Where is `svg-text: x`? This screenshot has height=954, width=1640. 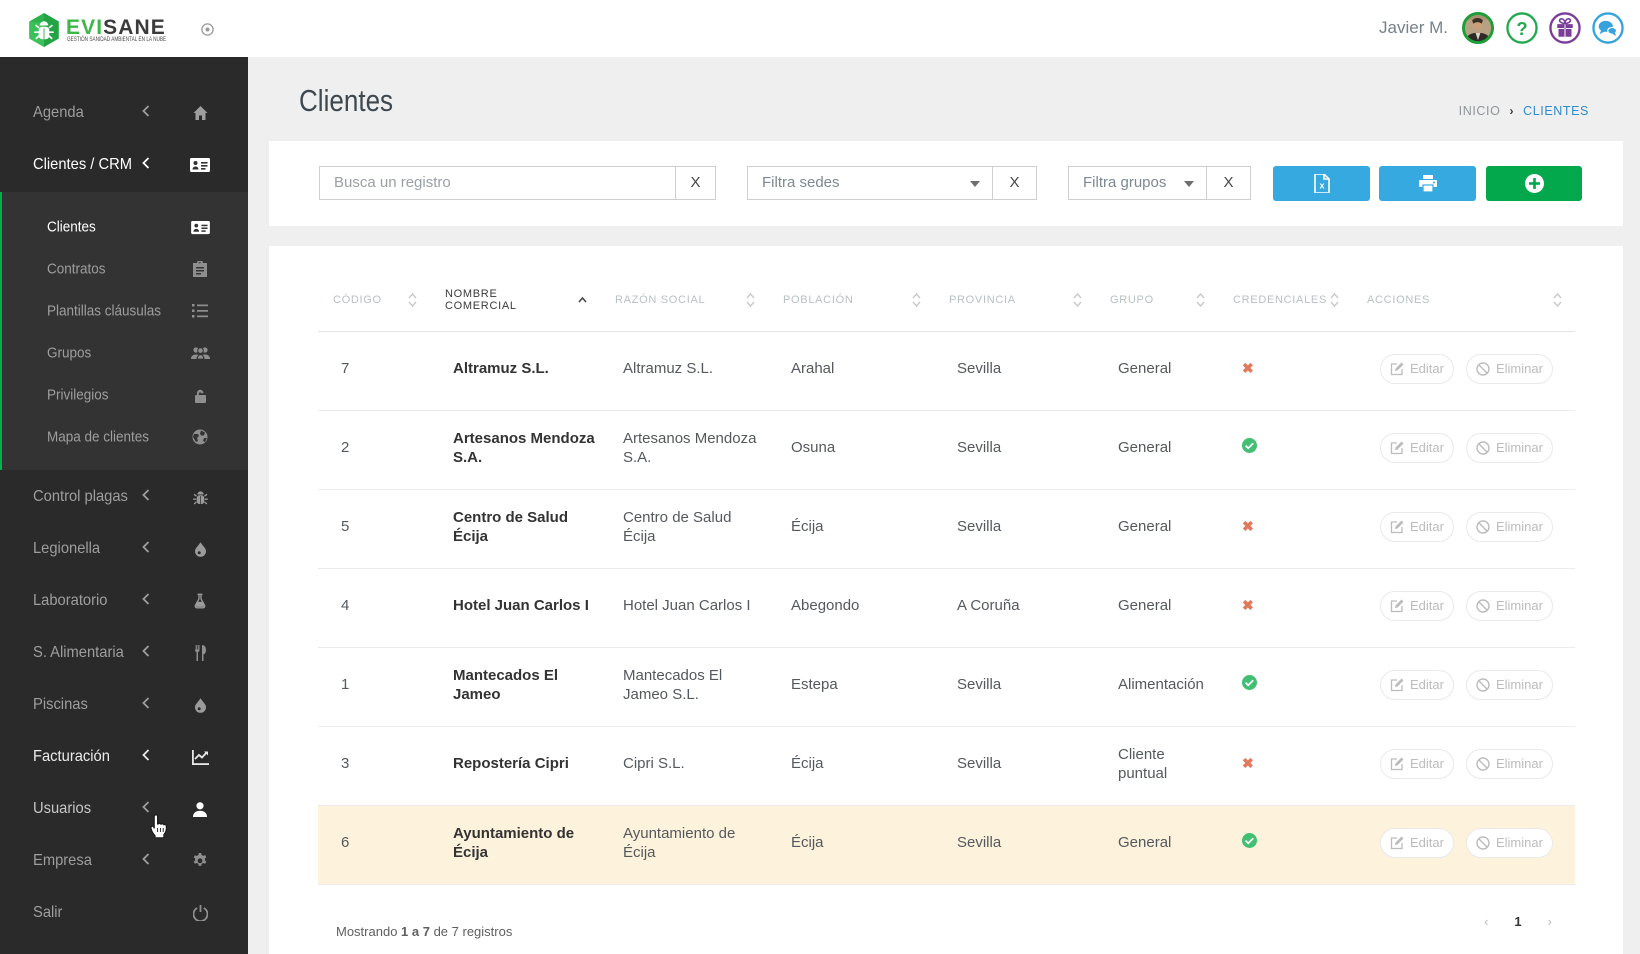 svg-text: x is located at coordinates (1321, 186).